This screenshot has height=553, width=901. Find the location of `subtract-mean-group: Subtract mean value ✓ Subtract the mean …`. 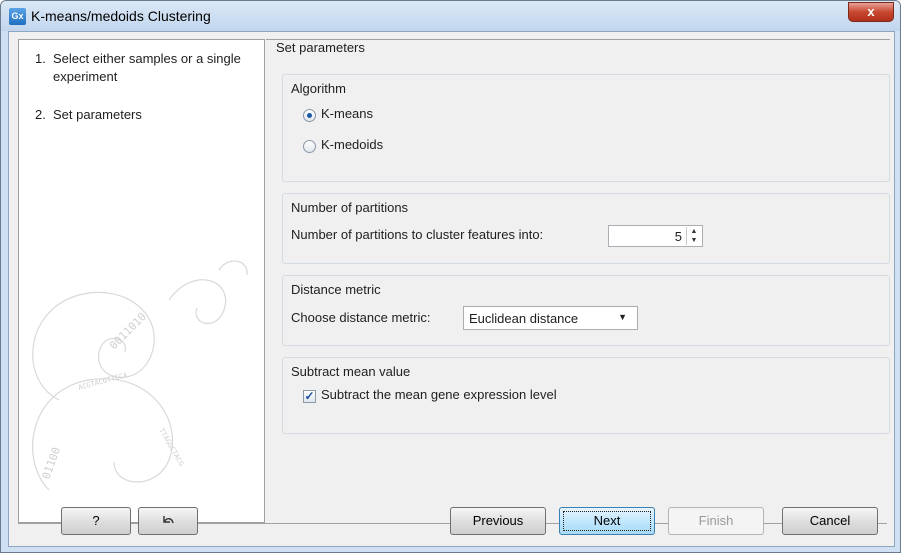

subtract-mean-group: Subtract mean value ✓ Subtract the mean … is located at coordinates (586, 395).